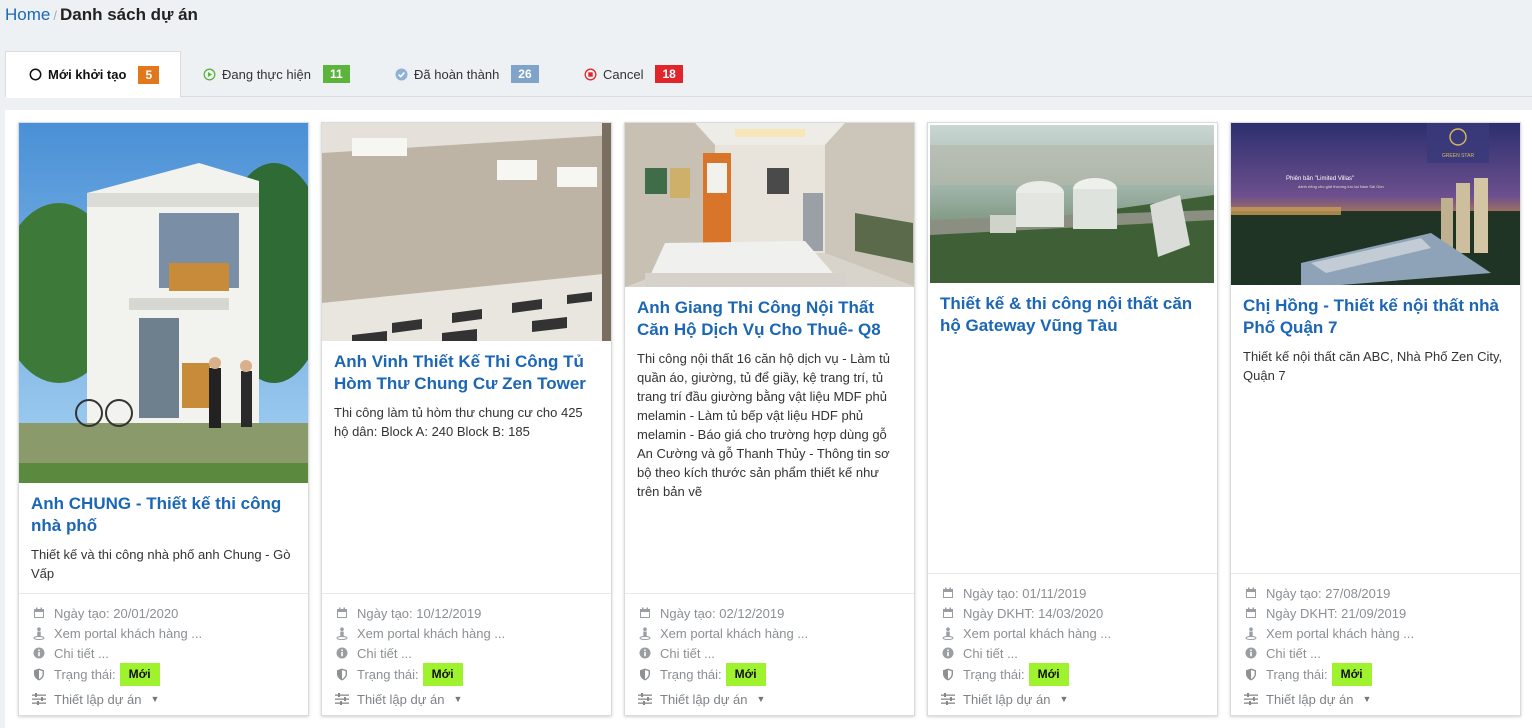 This screenshot has height=728, width=1532. Describe the element at coordinates (769, 205) in the screenshot. I see `project-image-interior` at that location.